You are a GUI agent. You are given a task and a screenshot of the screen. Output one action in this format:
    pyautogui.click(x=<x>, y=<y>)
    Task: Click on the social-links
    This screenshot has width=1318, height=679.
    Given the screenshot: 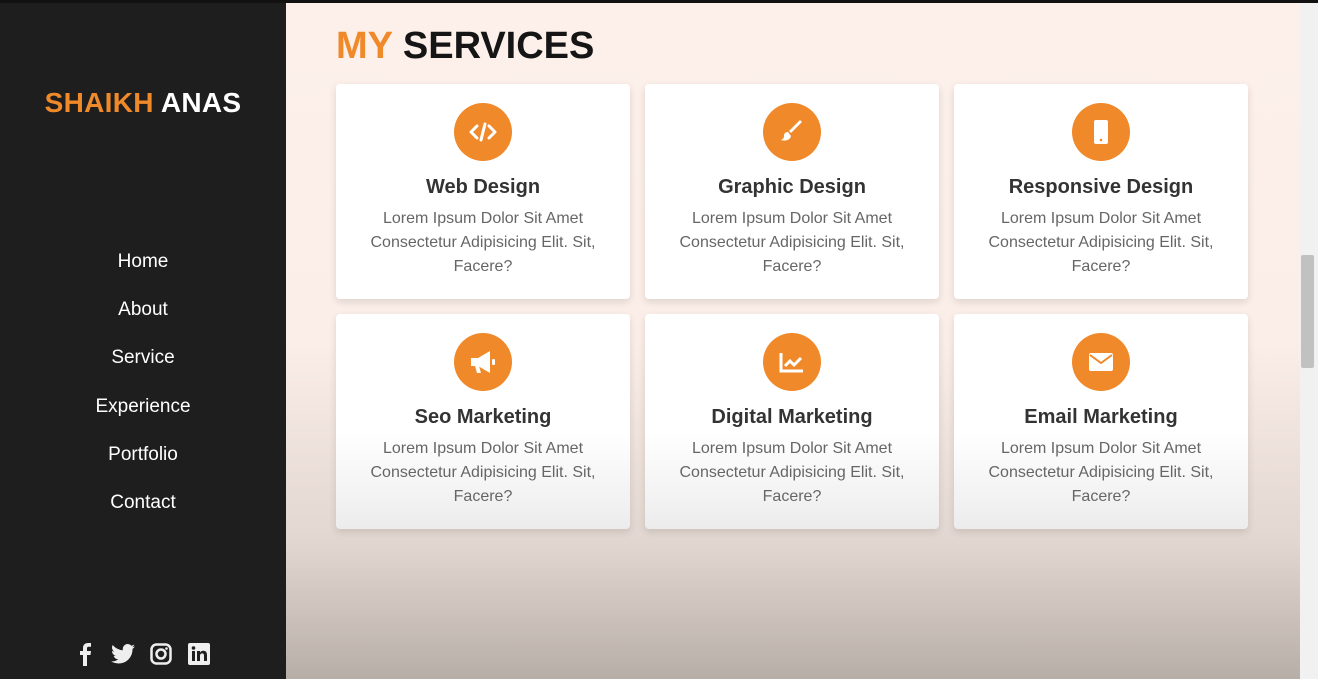 What is the action you would take?
    pyautogui.click(x=142, y=654)
    